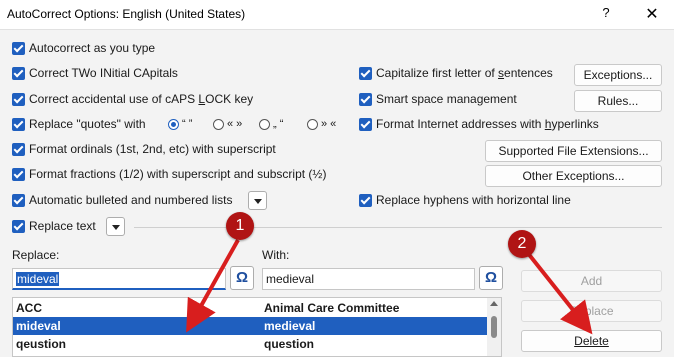 The width and height of the screenshot is (674, 357). I want to click on option-label: Capitalize first letter of sentences, so click(464, 73).